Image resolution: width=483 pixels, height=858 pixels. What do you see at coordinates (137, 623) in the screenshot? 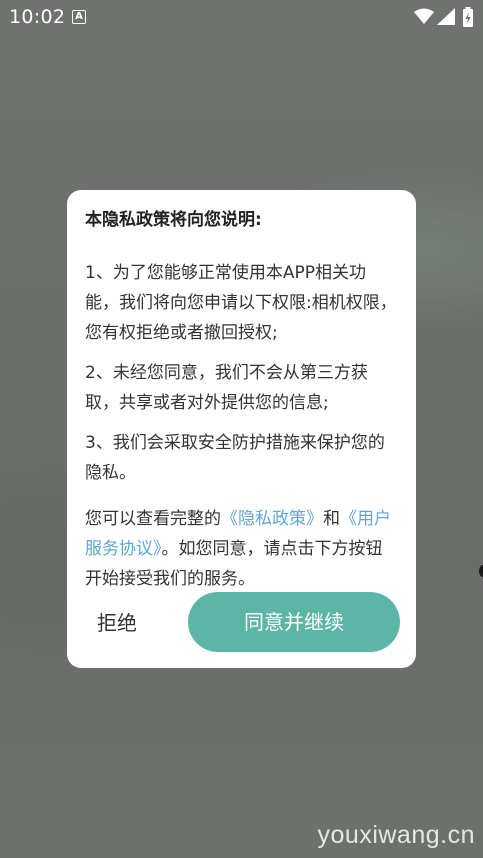
I see `reject-button: 拒绝` at bounding box center [137, 623].